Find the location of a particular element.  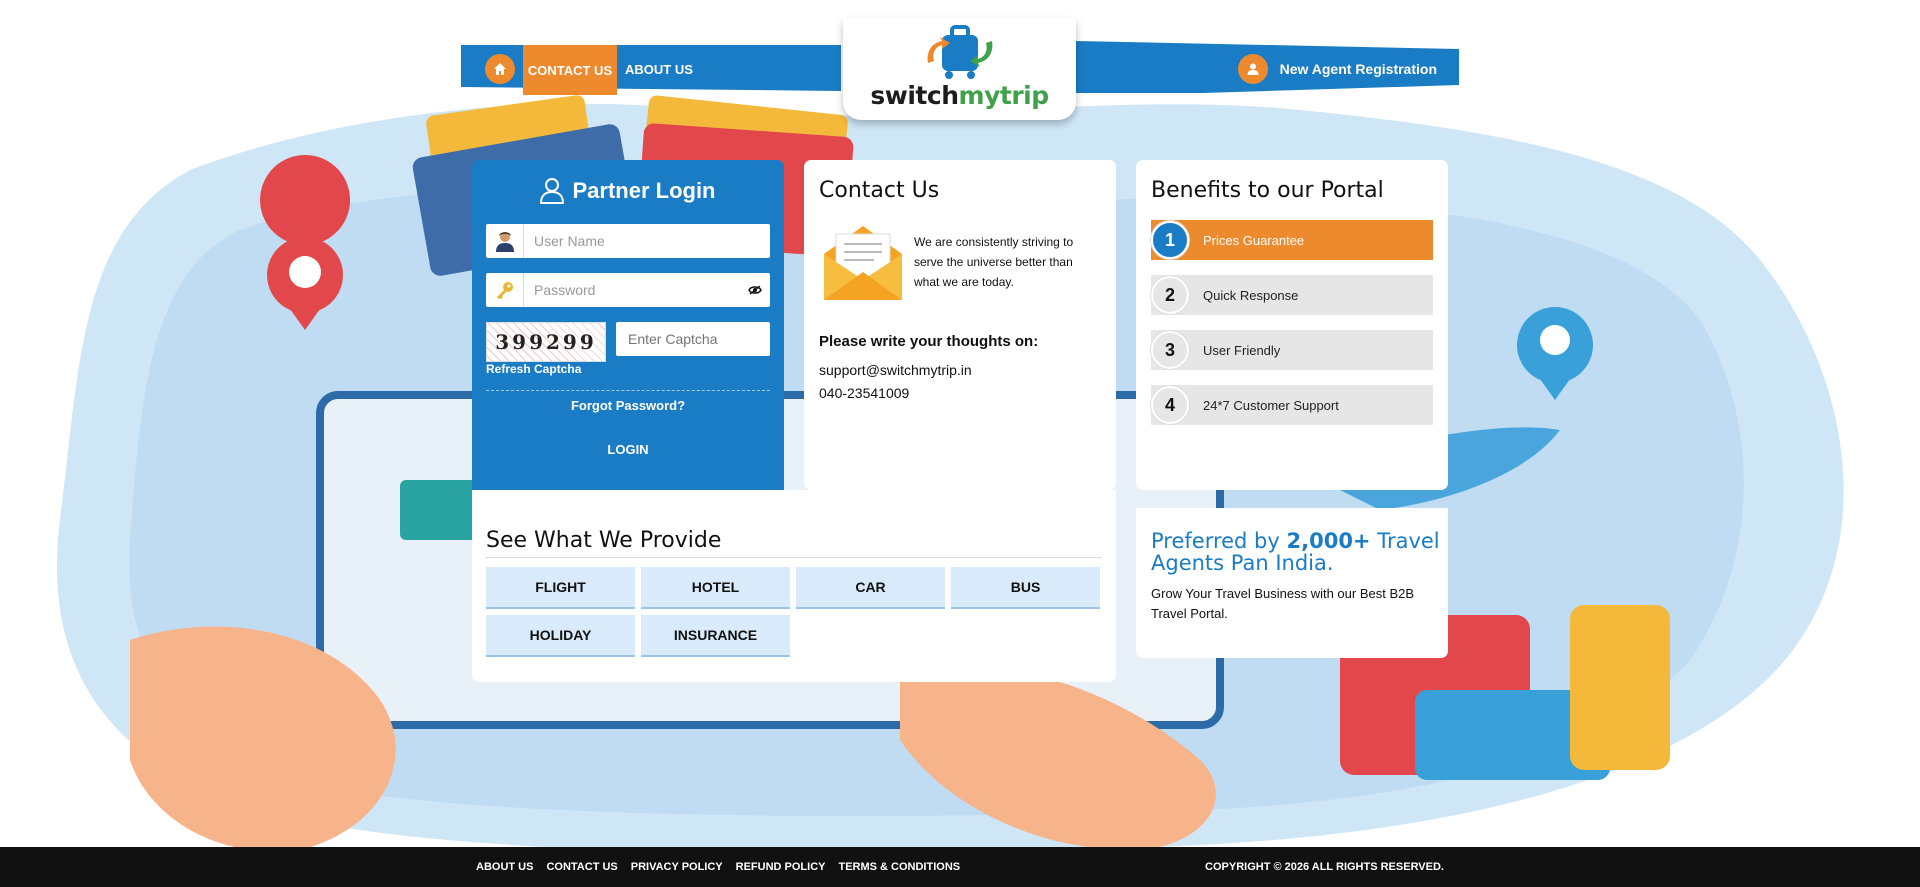

footer-refund-policy-link: REFUND POLICY is located at coordinates (781, 867).